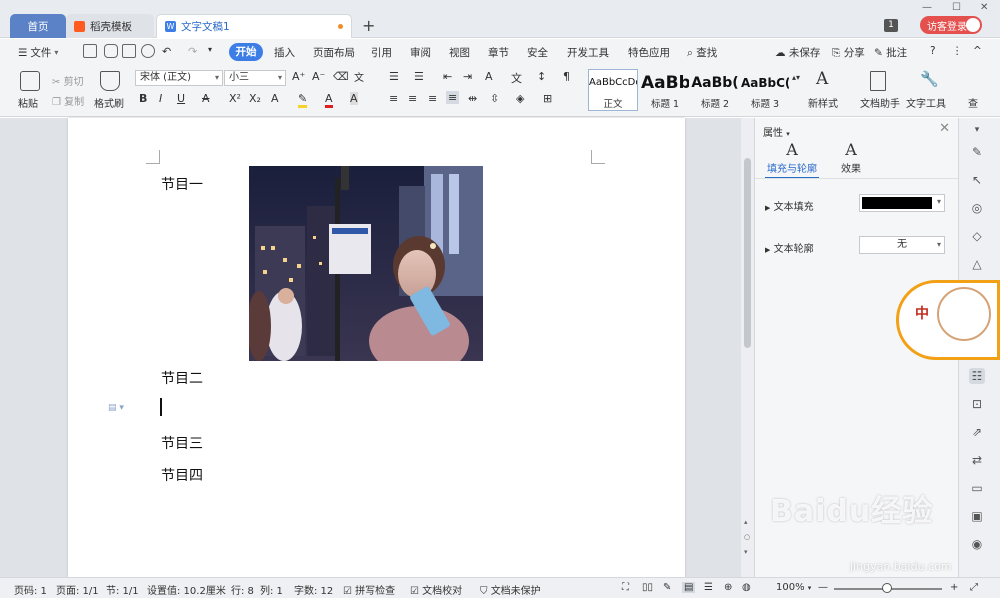 This screenshot has width=1000, height=598. Describe the element at coordinates (182, 443) in the screenshot. I see `doc-line-3: 节目三` at that location.